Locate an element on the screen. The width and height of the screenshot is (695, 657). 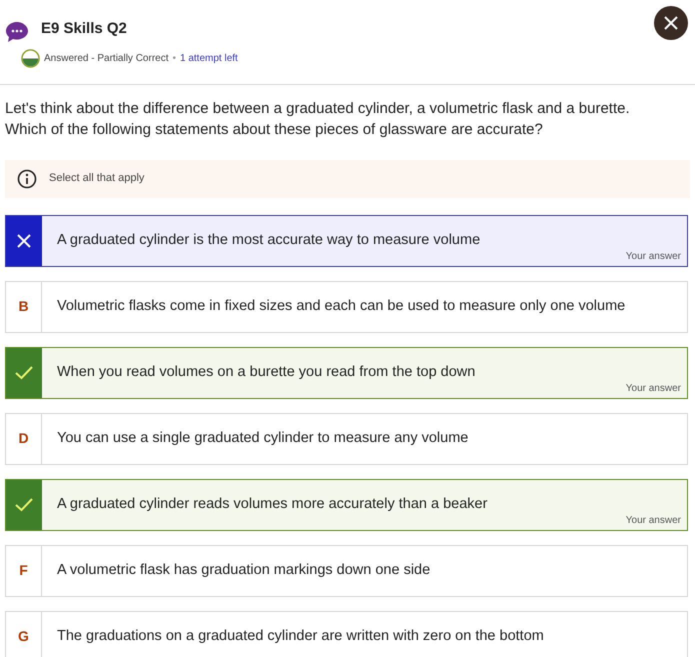
answer-option: D You can use a single graduated cylinder to measure any volume is located at coordinates (346, 438).